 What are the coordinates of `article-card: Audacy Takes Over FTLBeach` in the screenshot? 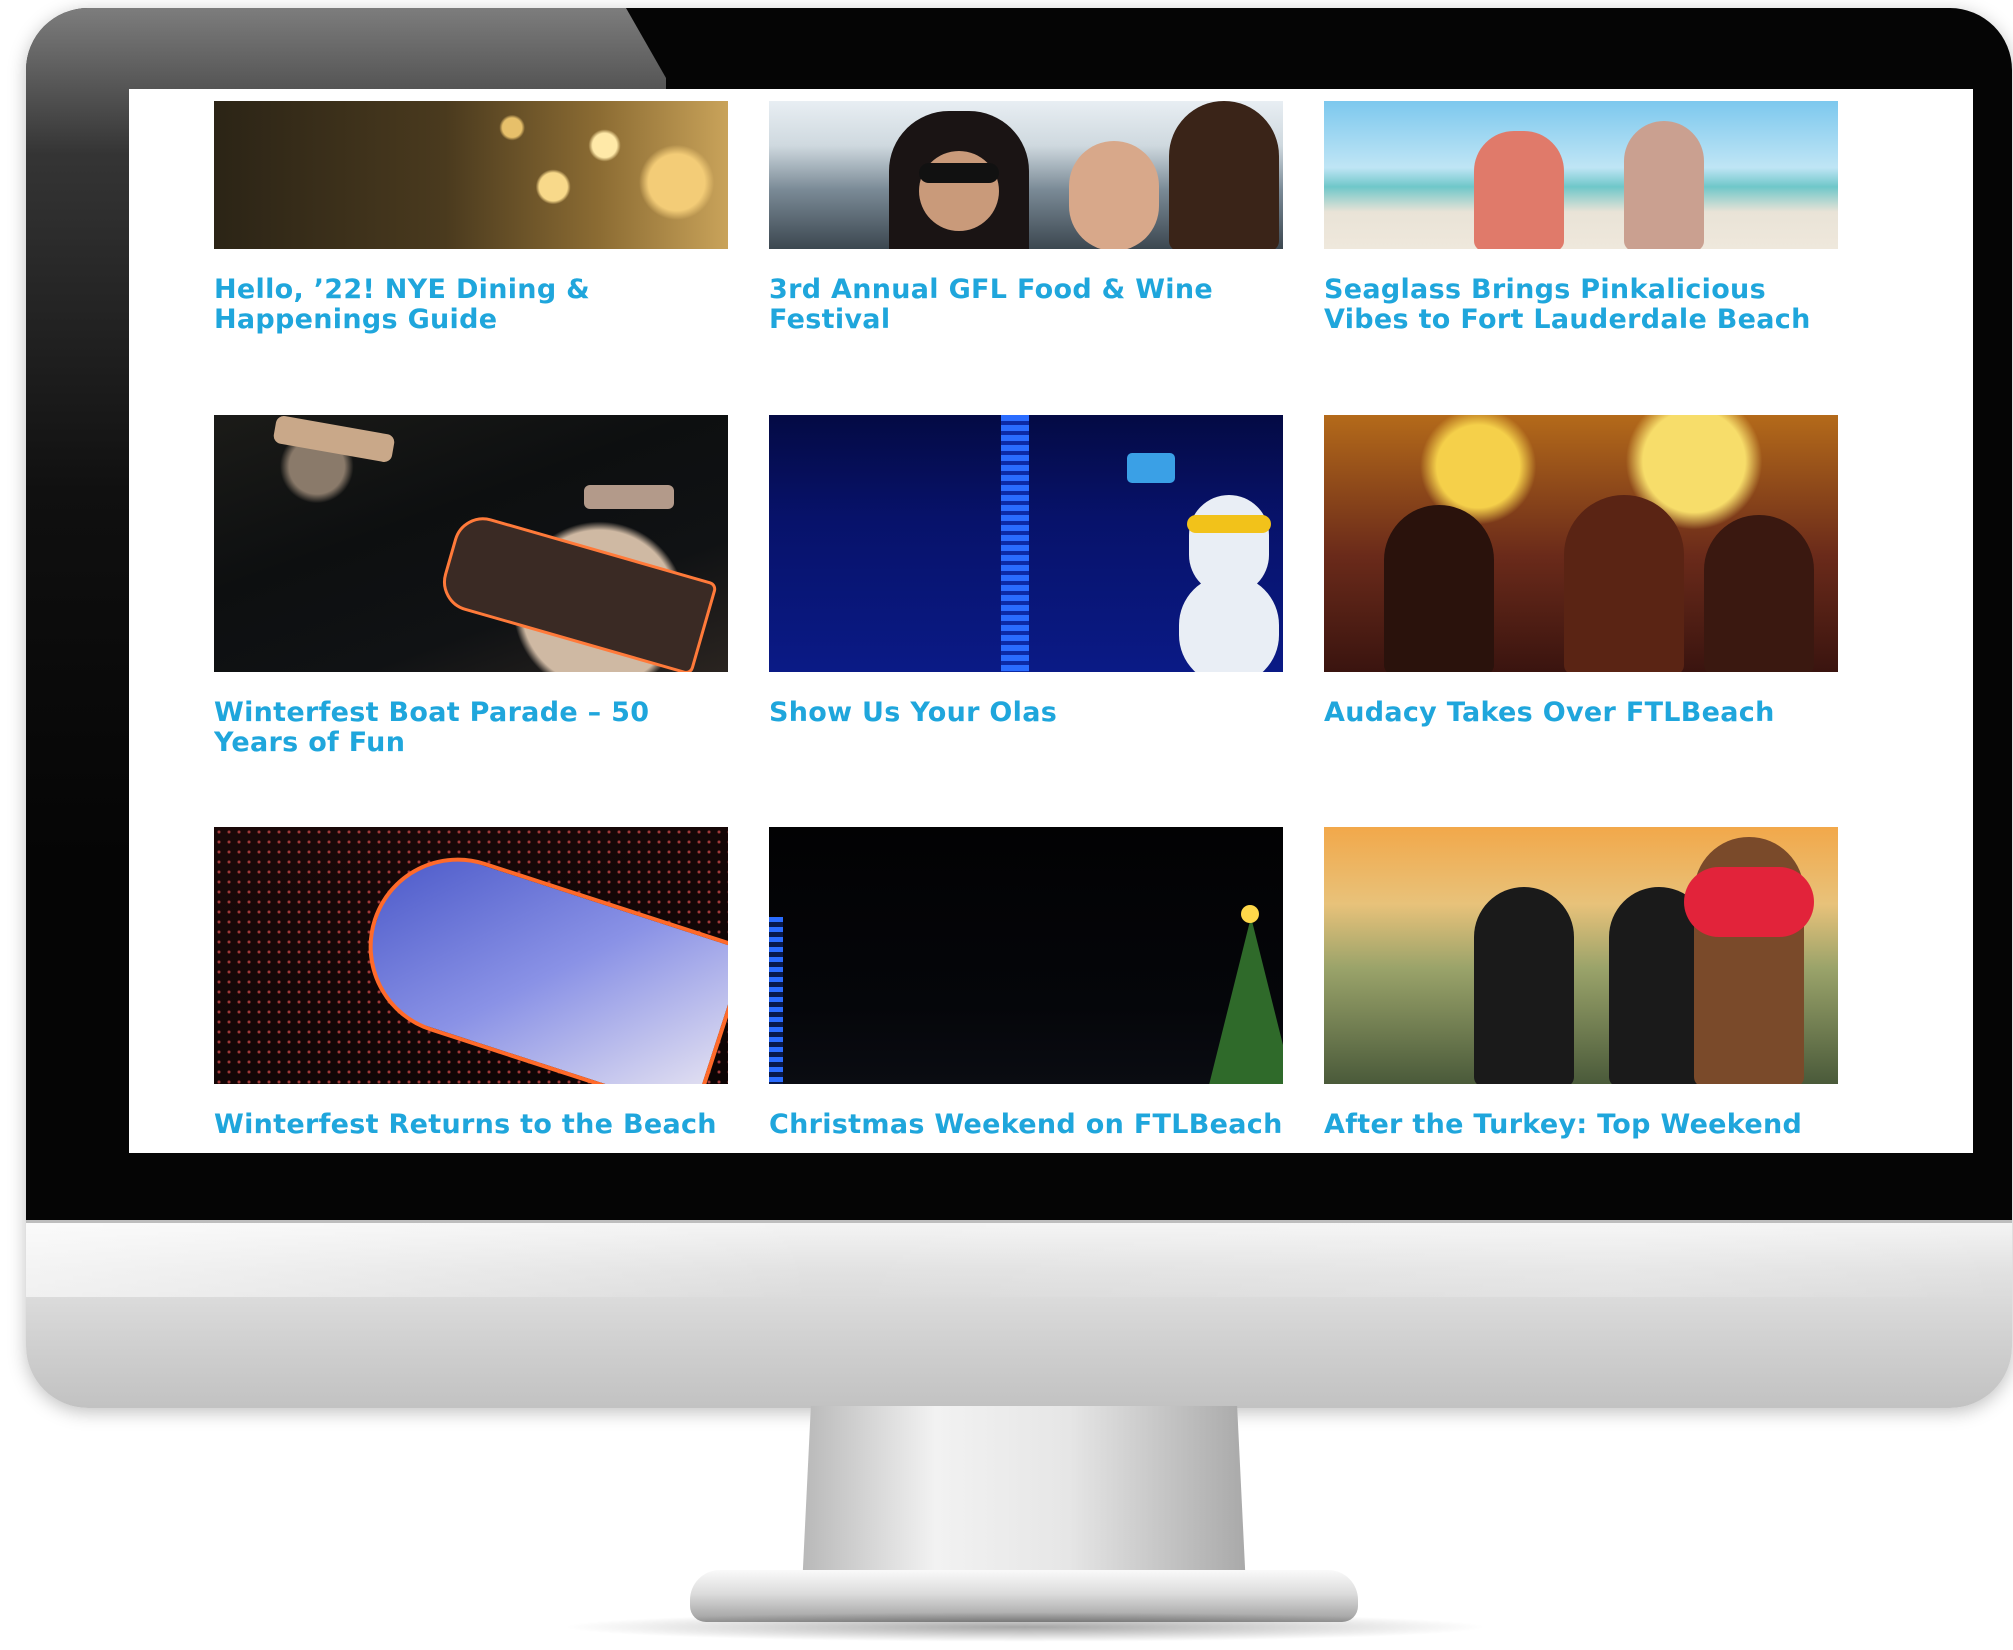 It's located at (1581, 621).